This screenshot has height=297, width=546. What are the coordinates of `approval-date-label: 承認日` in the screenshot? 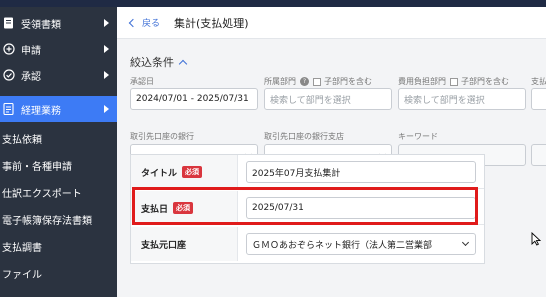 It's located at (142, 81).